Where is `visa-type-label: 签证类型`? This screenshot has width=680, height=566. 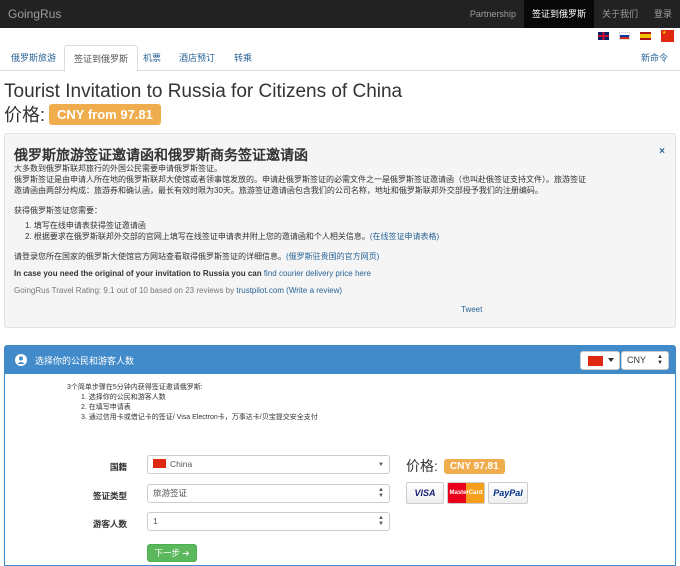
visa-type-label: 签证类型 is located at coordinates (109, 496).